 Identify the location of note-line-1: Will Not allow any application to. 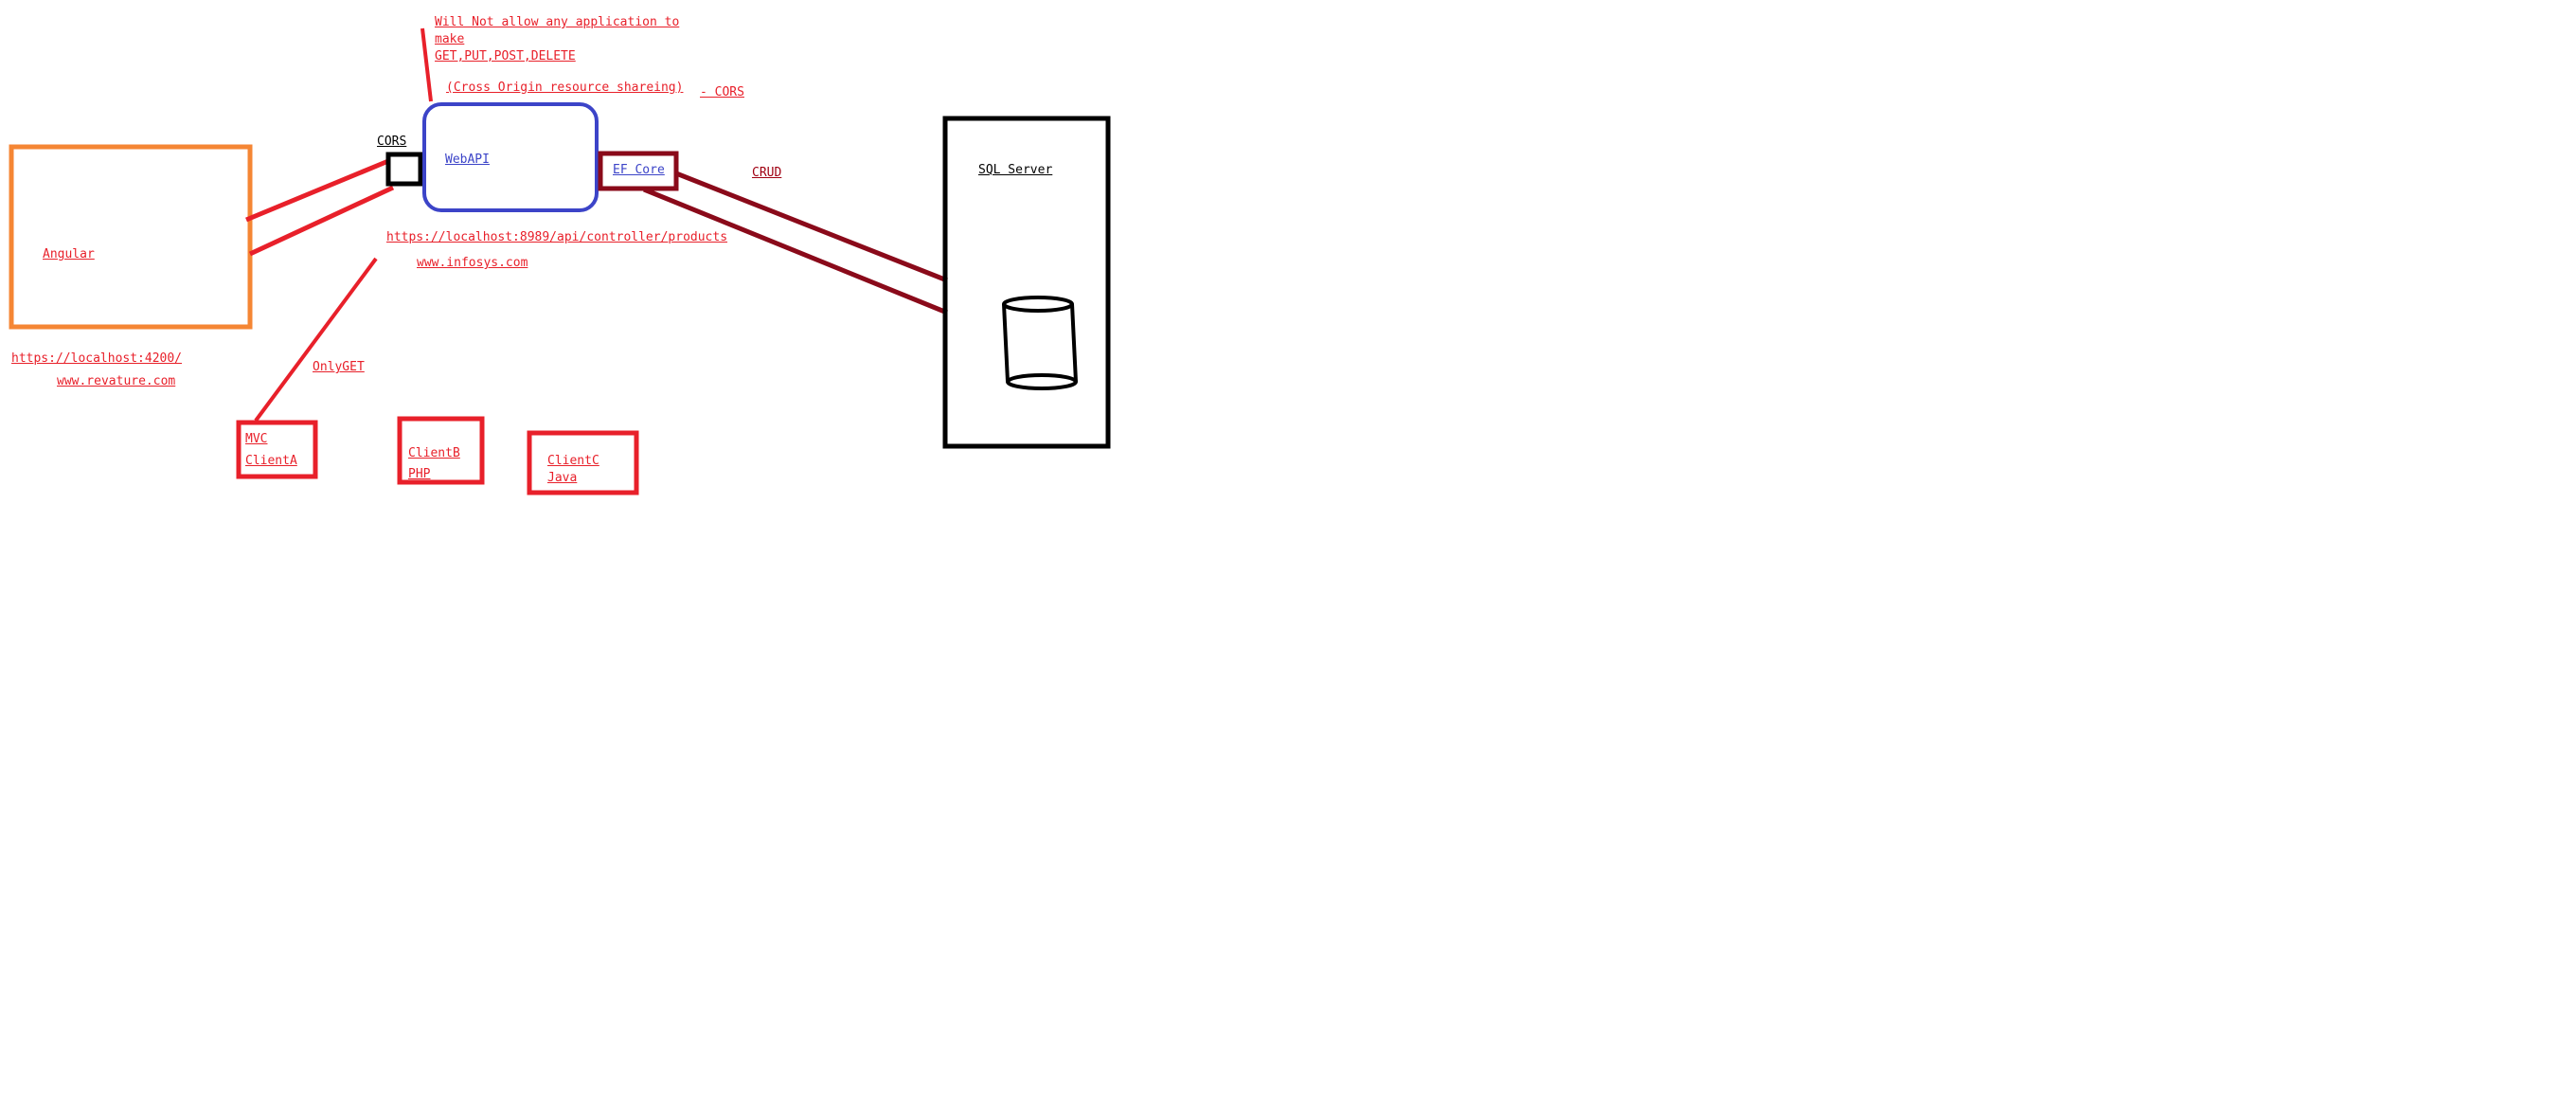
(557, 22).